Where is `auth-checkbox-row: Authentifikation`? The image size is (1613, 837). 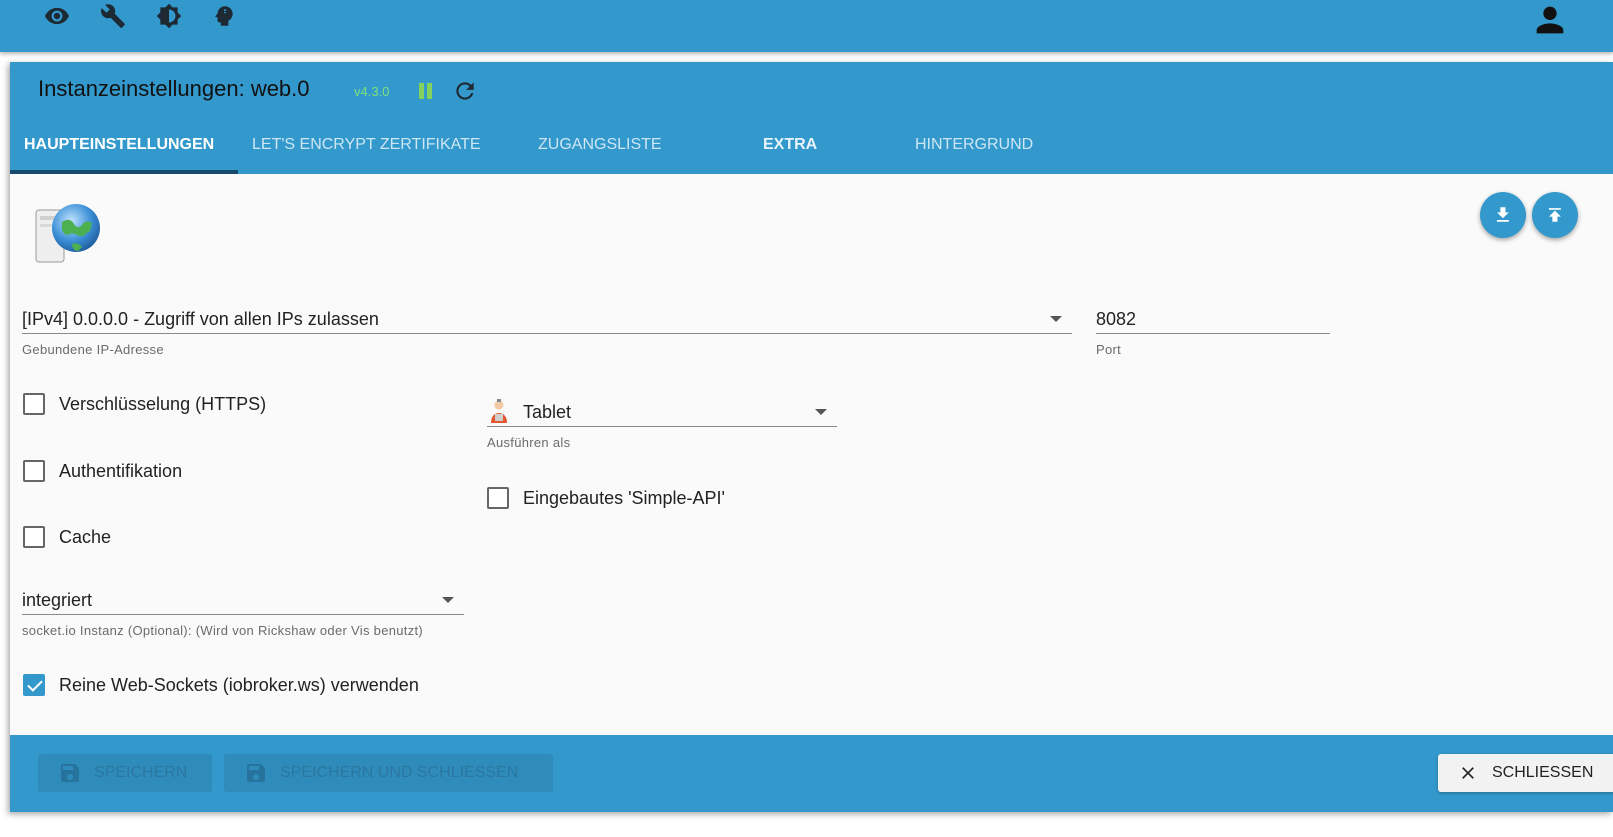
auth-checkbox-row: Authentifikation is located at coordinates (102, 471).